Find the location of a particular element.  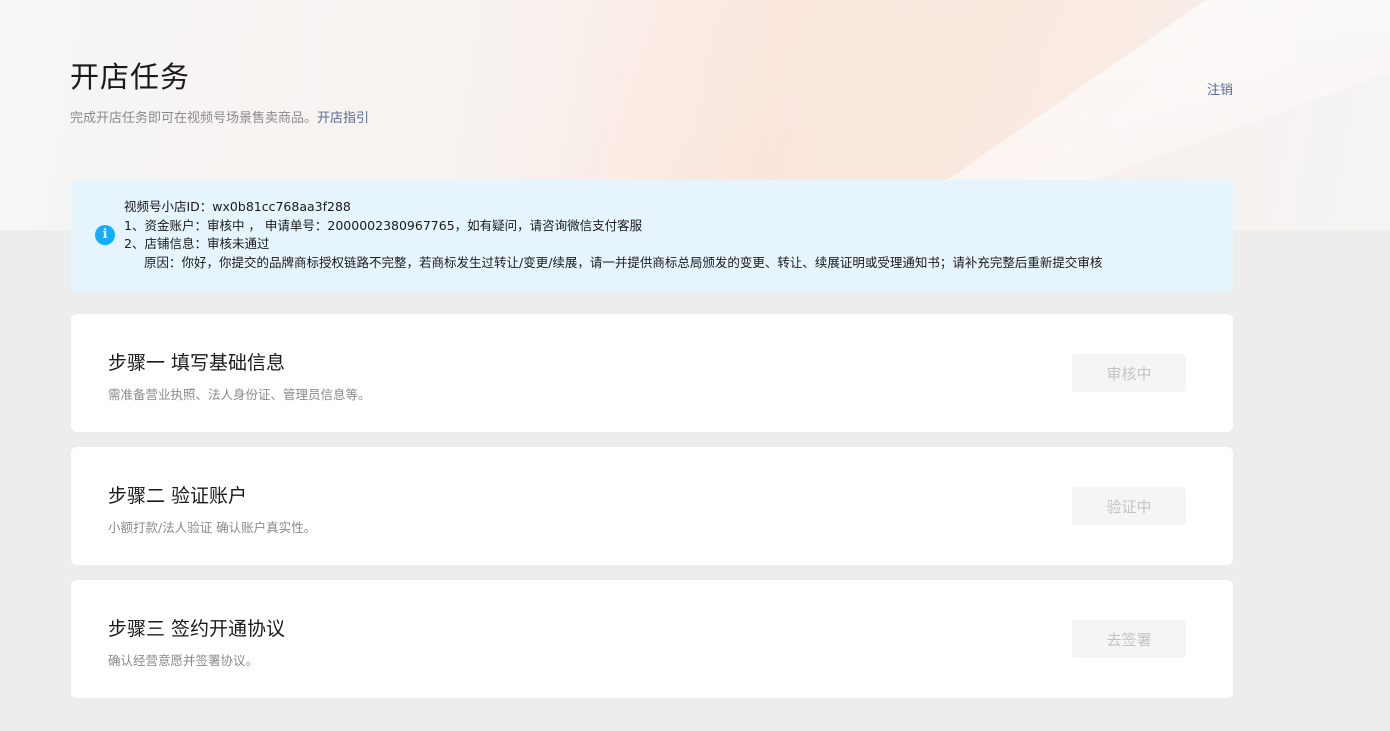

page-title: 开店任务 is located at coordinates (130, 77).